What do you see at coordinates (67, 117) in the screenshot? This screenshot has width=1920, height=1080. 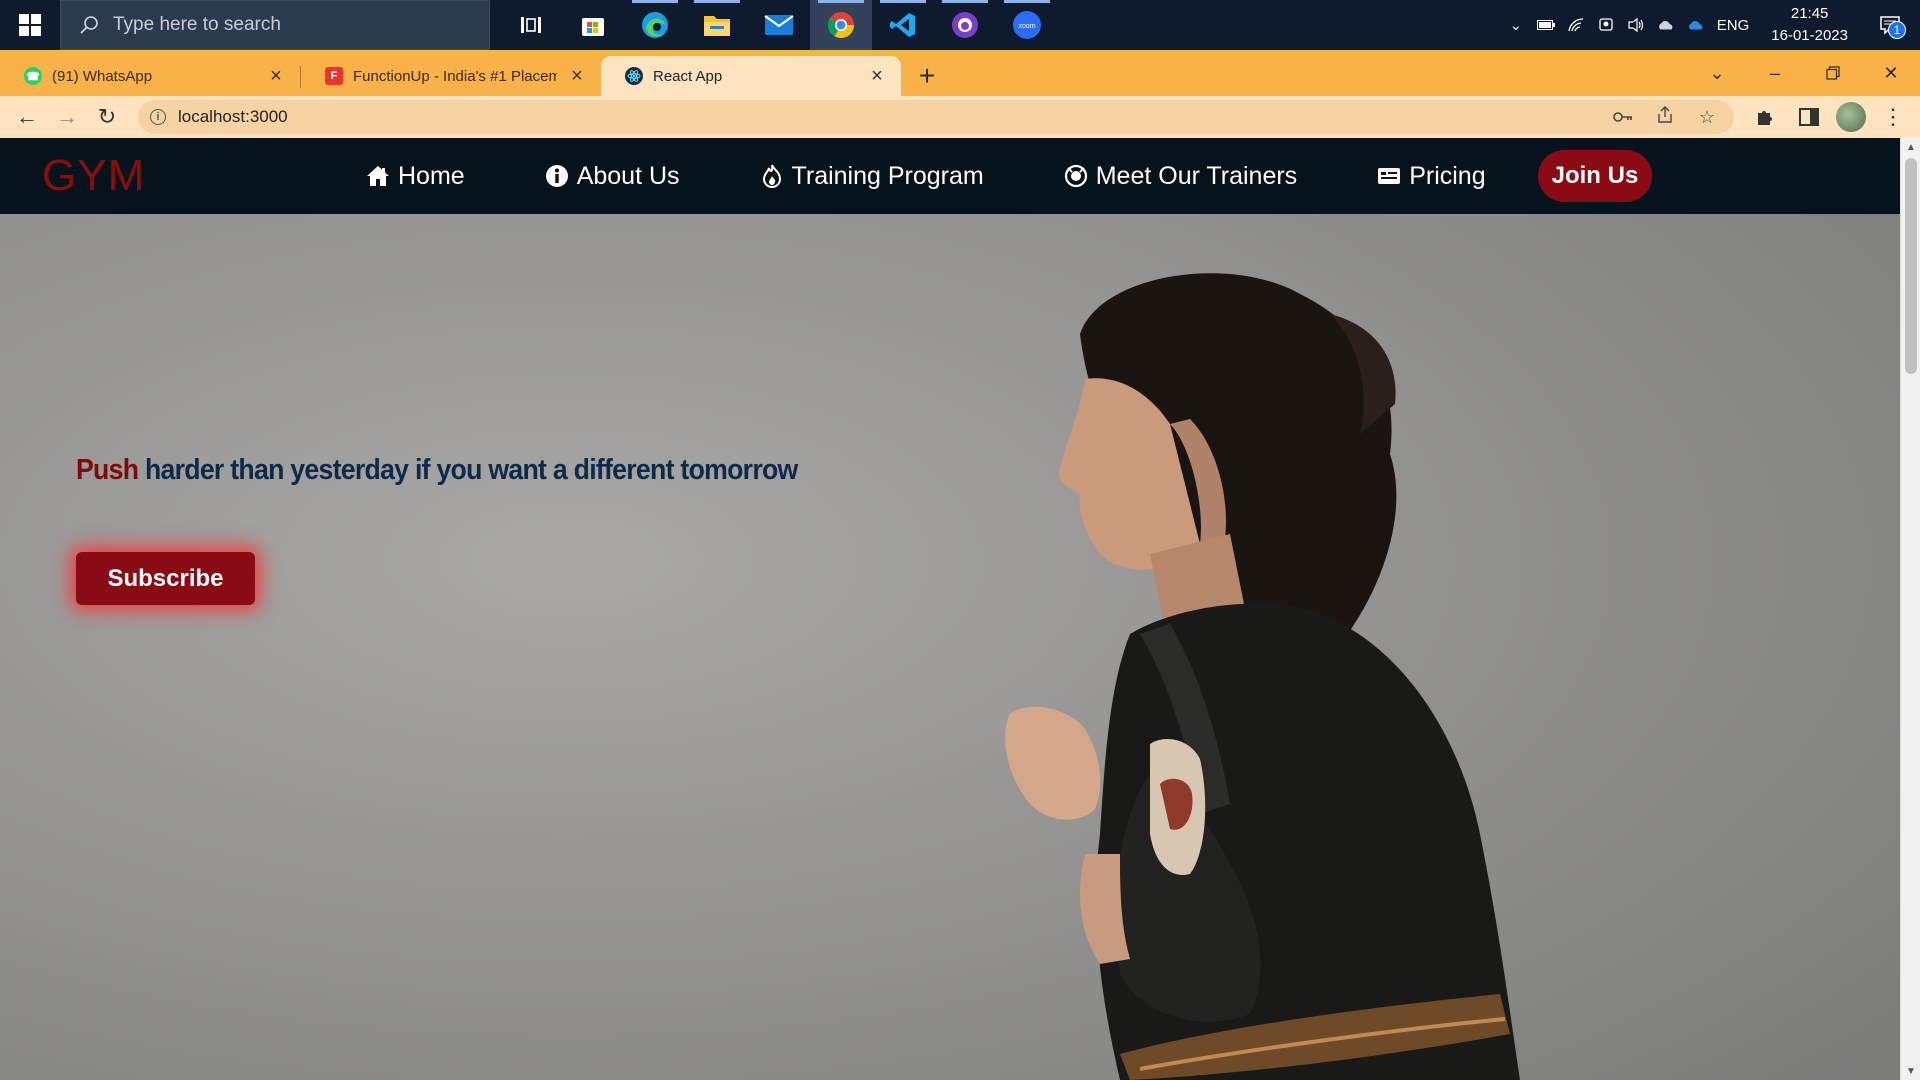 I see `forward-icon: →` at bounding box center [67, 117].